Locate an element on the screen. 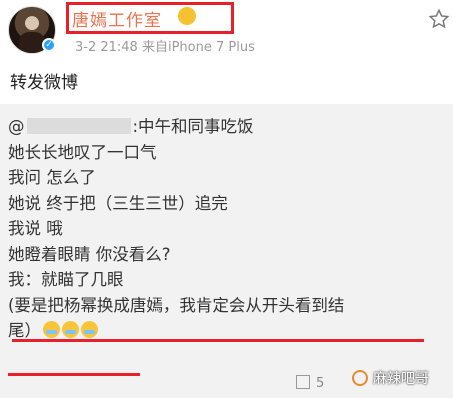 Image resolution: width=453 pixels, height=398 pixels. quote-line: @ :中午和同事吃饭 is located at coordinates (176, 127).